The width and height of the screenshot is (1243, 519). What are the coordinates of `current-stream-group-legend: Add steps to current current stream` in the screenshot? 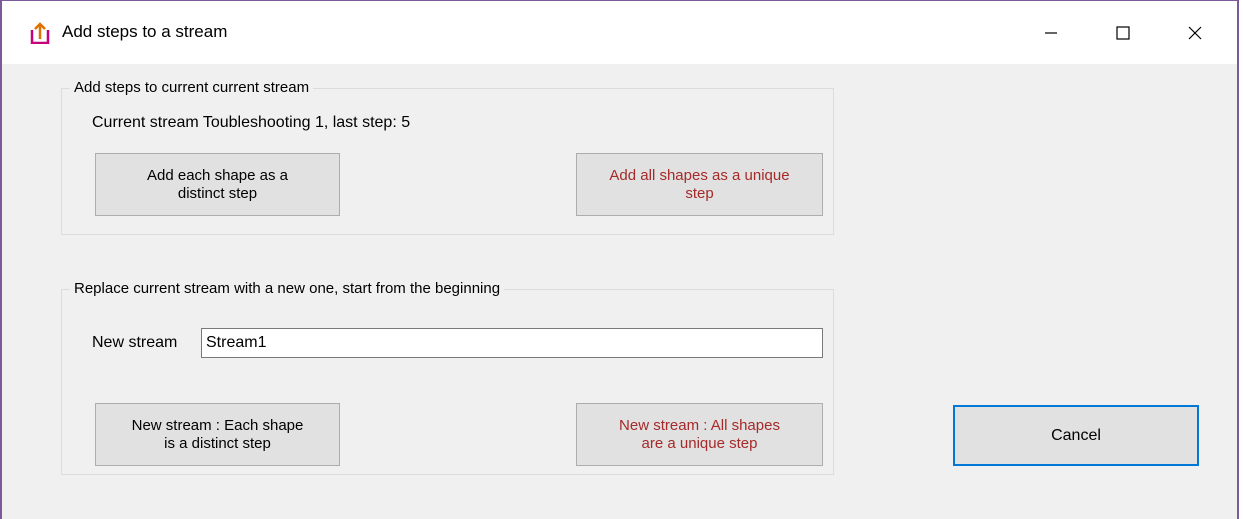 It's located at (192, 87).